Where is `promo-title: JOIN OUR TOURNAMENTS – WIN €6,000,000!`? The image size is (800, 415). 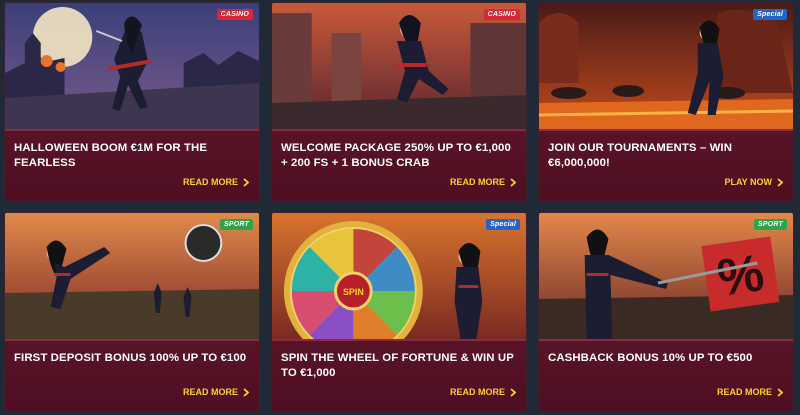 promo-title: JOIN OUR TOURNAMENTS – WIN €6,000,000! is located at coordinates (640, 155).